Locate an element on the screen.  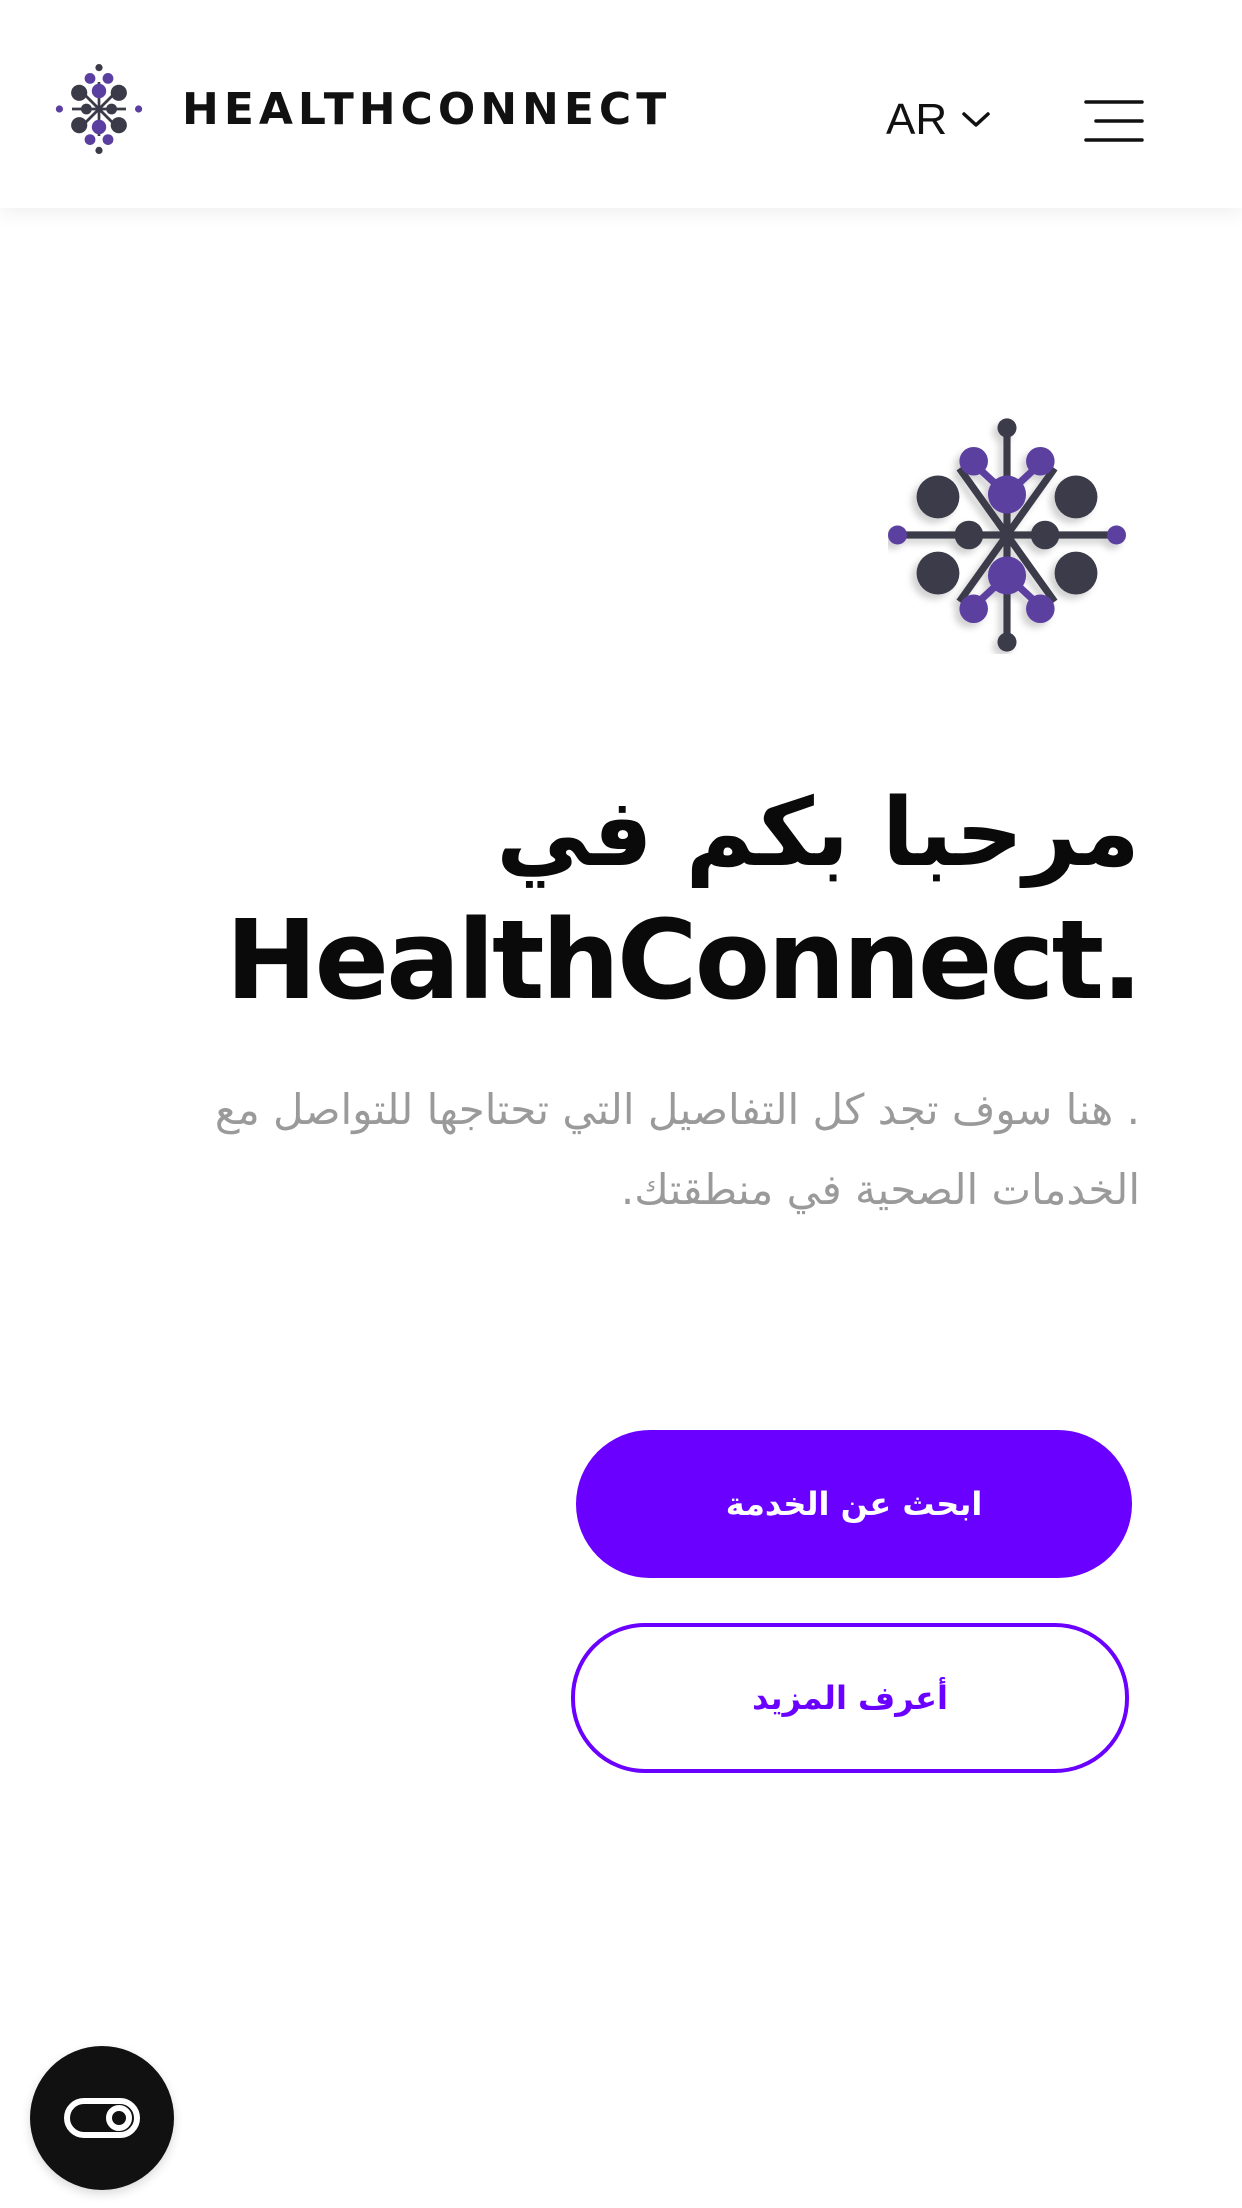
top-header: HEALTHCONNECT AR is located at coordinates (621, 104).